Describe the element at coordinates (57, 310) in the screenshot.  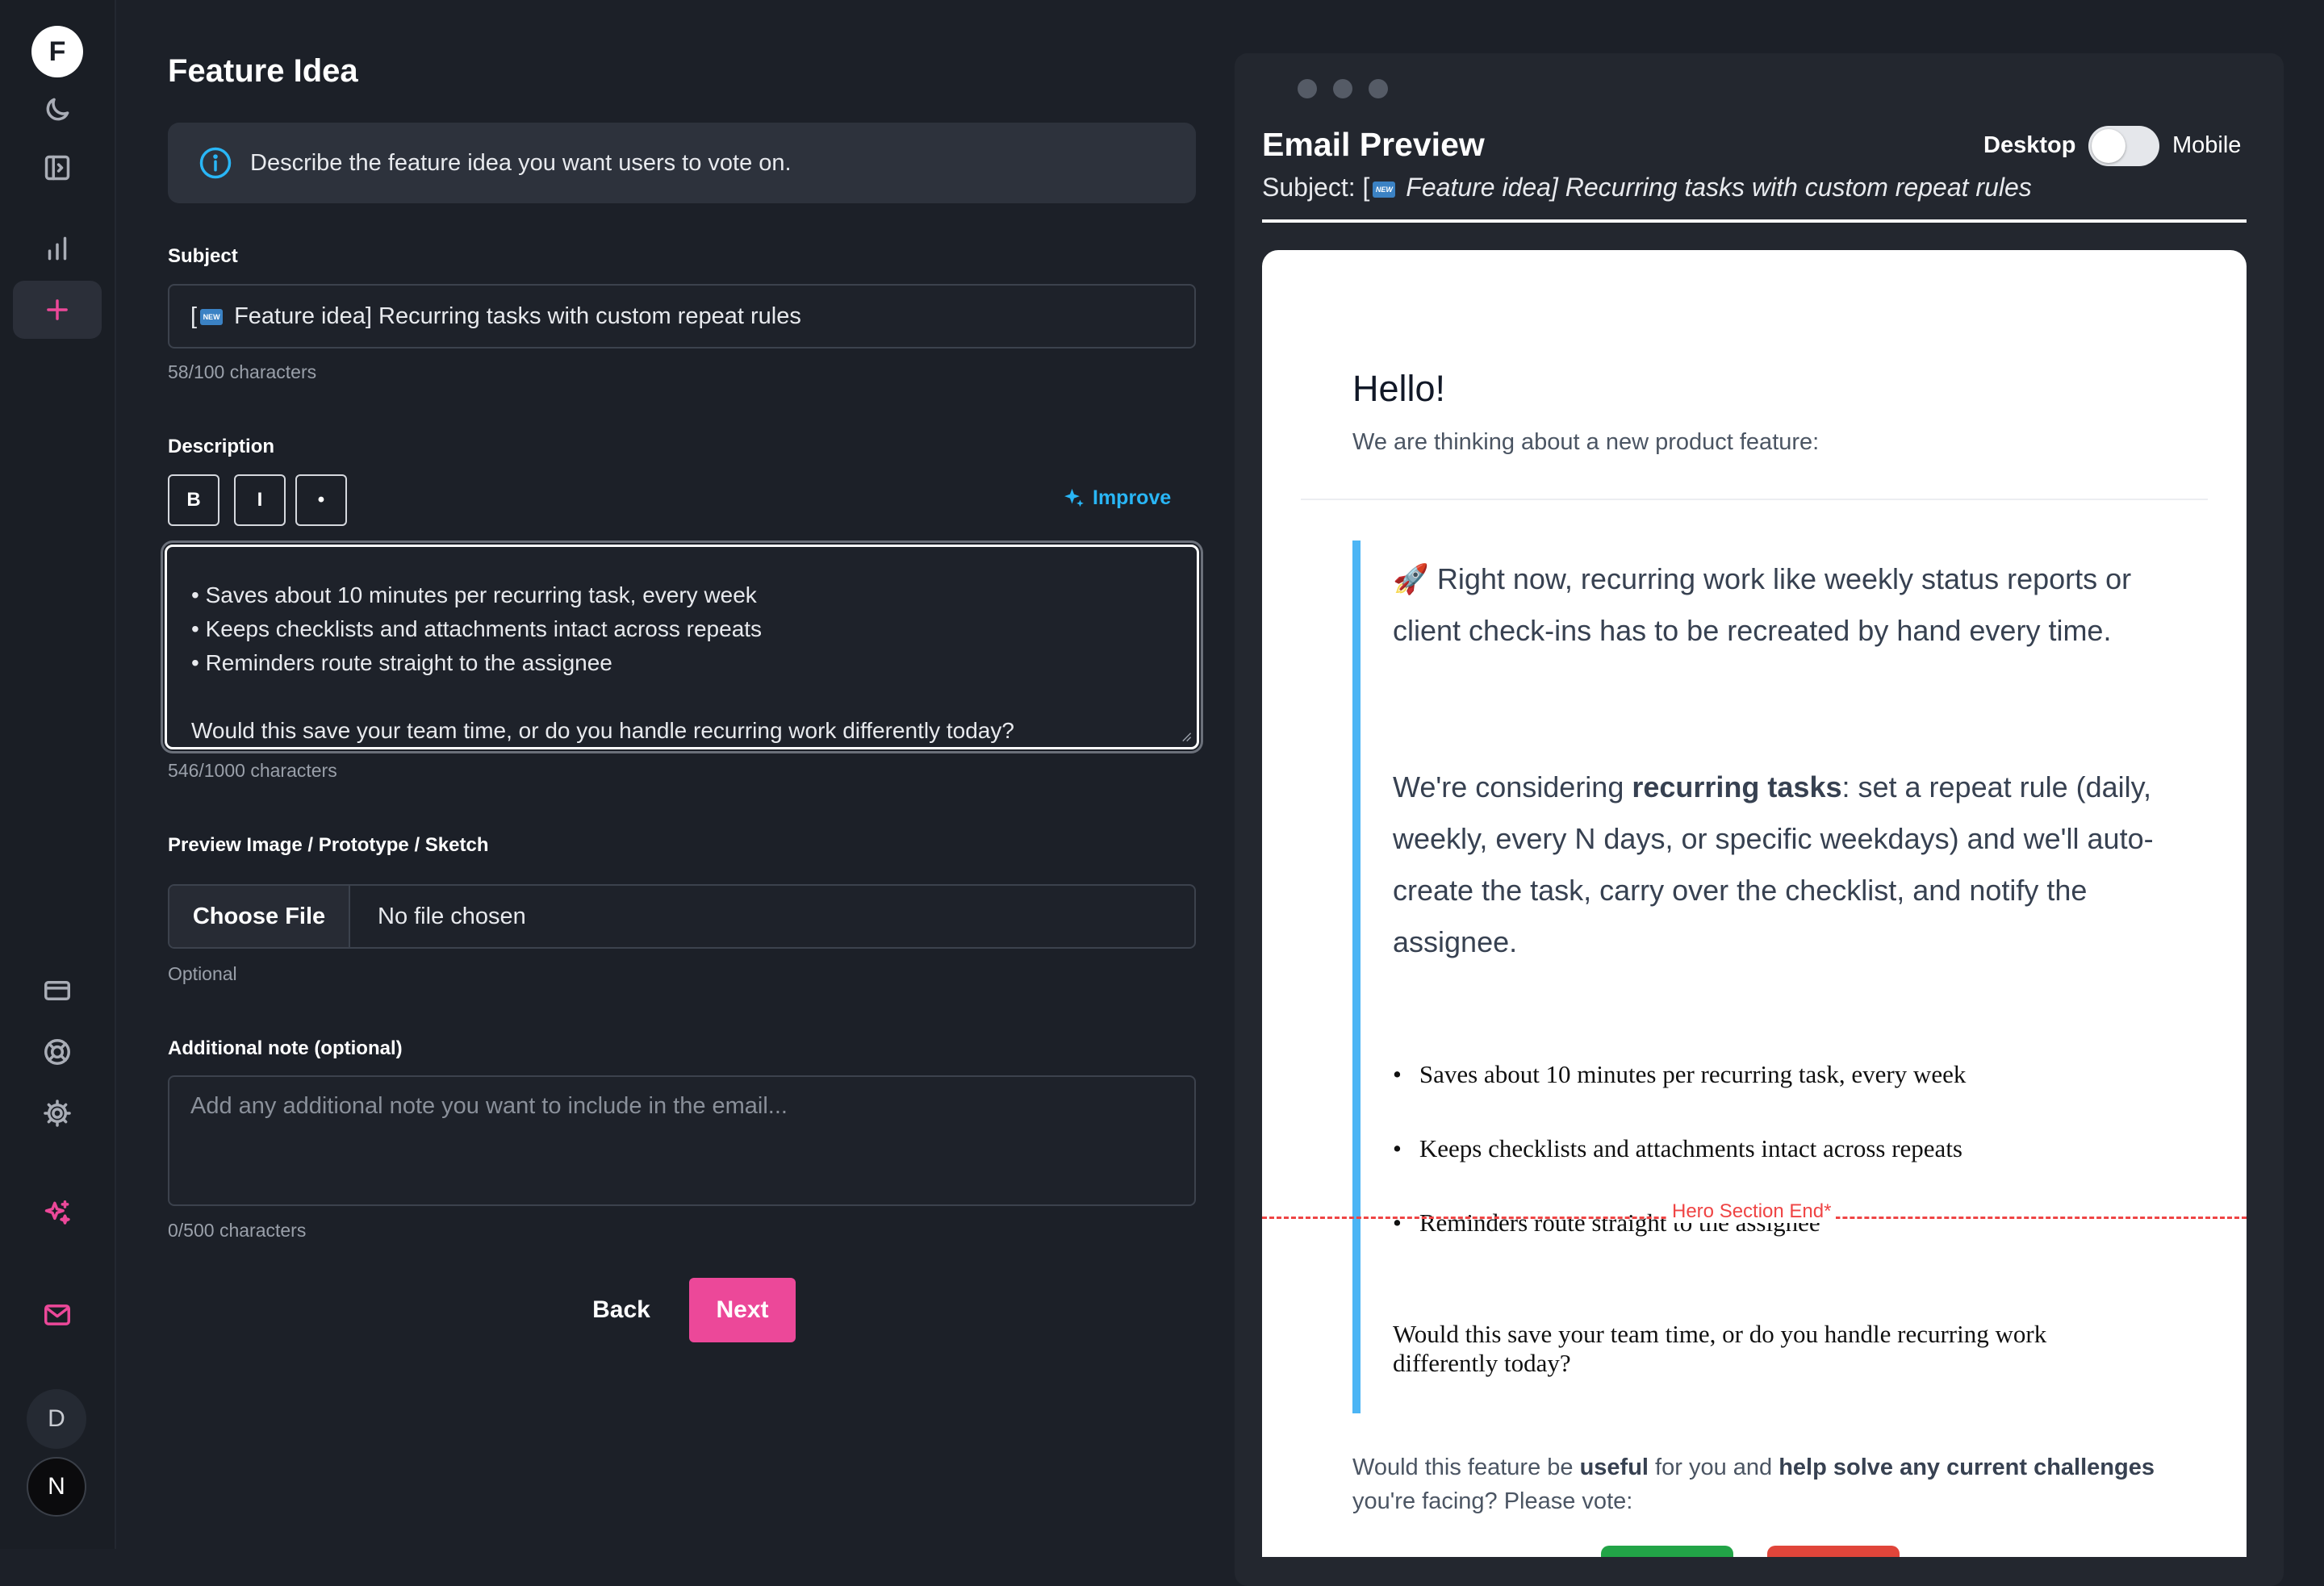
I see `plus-icon` at that location.